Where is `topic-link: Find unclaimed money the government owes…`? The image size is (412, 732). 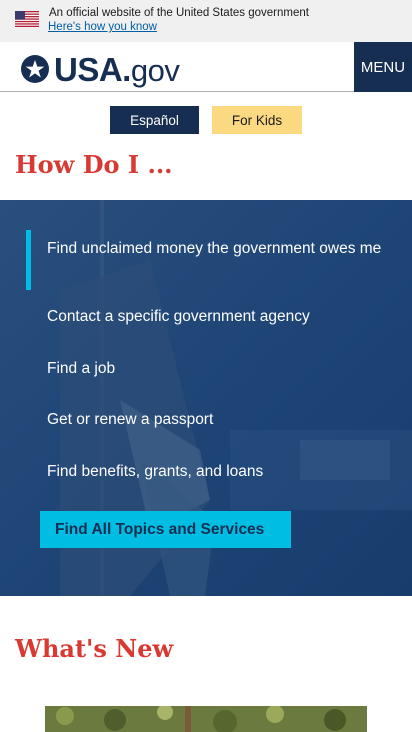 topic-link: Find unclaimed money the government owes… is located at coordinates (217, 248).